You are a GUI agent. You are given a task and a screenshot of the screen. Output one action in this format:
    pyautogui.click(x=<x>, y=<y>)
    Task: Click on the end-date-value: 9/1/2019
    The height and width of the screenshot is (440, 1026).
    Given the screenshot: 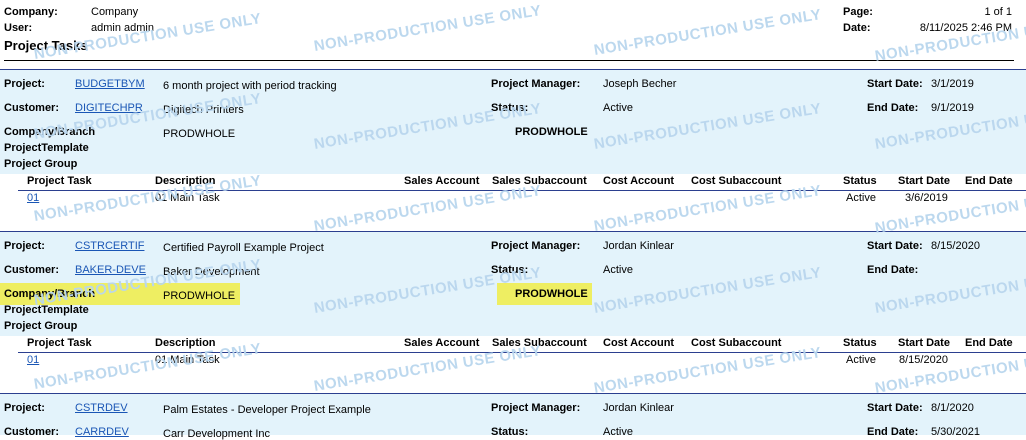 What is the action you would take?
    pyautogui.click(x=952, y=108)
    